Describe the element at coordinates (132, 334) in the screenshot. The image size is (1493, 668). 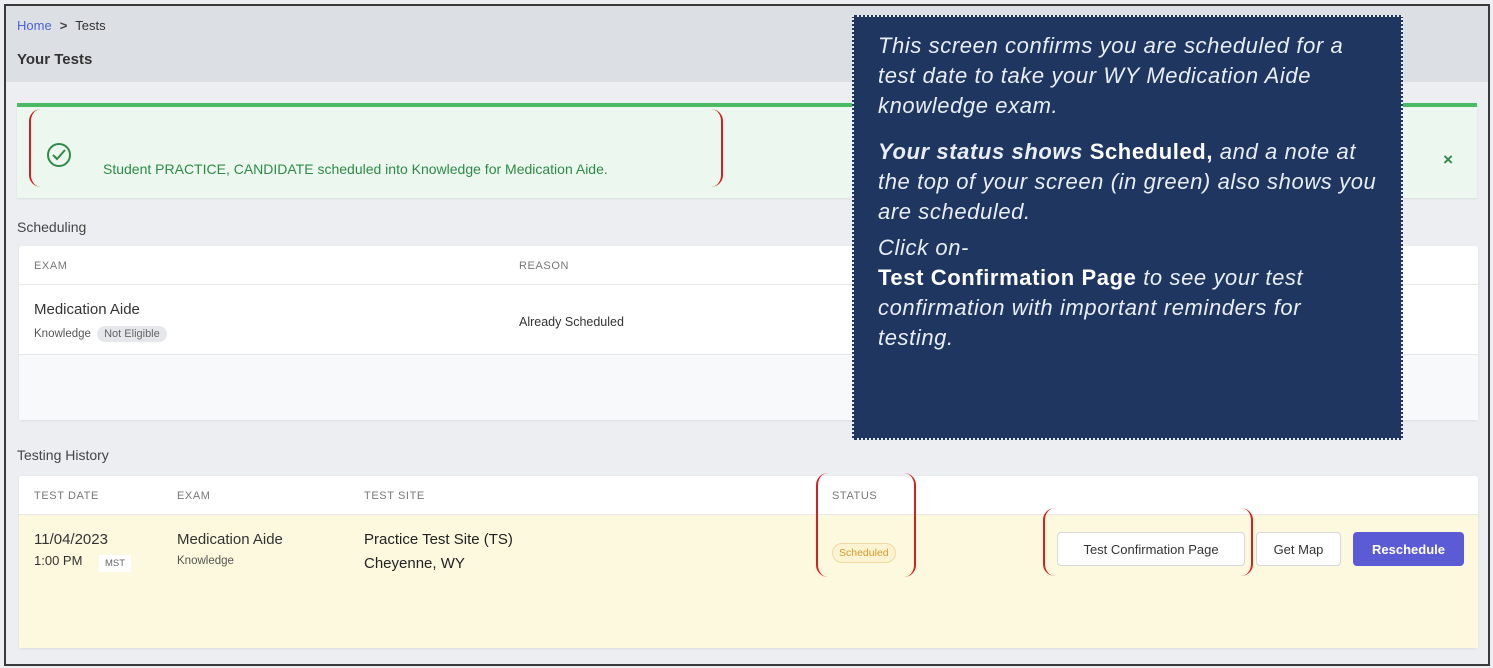
I see `eligibility-badge: Not Eligible` at that location.